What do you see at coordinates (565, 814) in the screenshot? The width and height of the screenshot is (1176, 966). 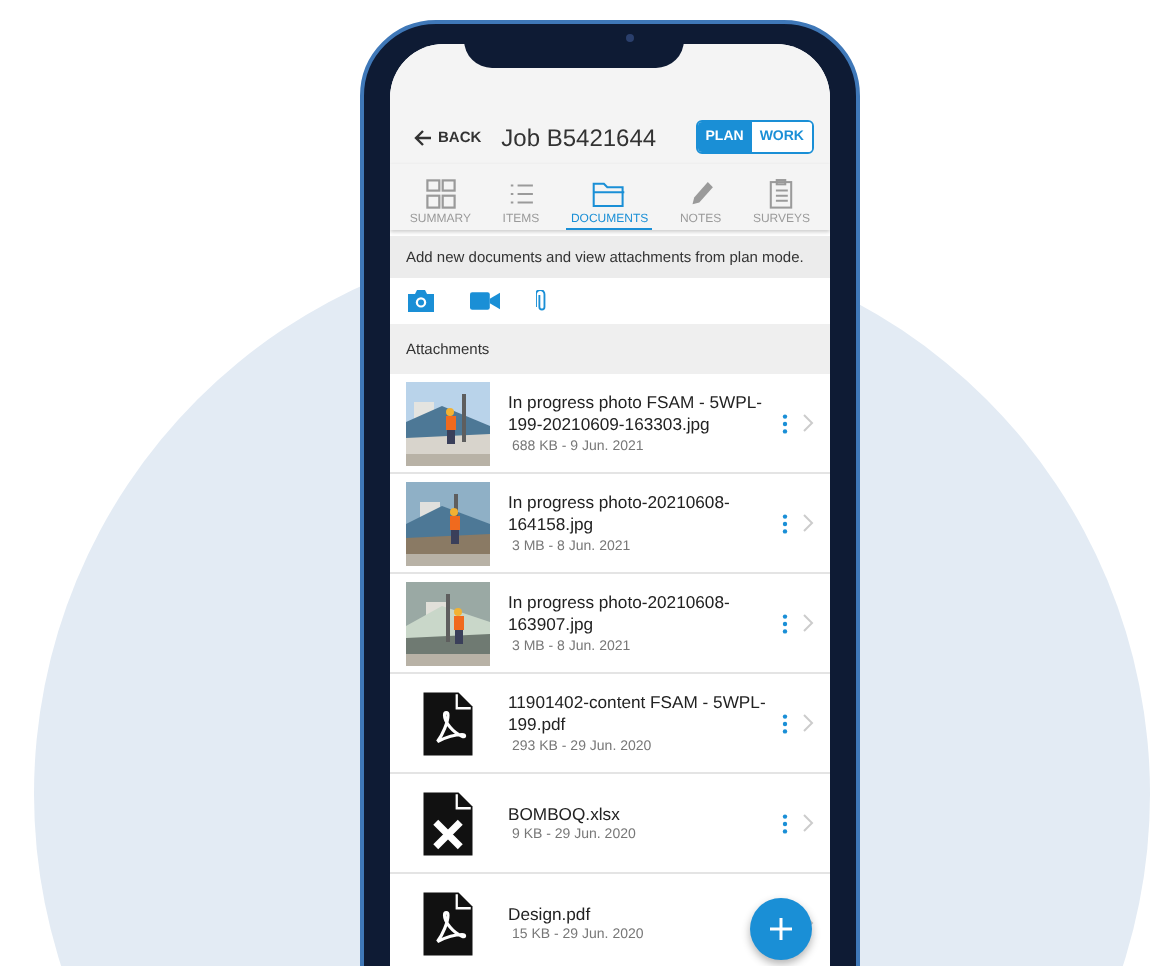 I see `file-name: BOMBOQ.xlsx` at bounding box center [565, 814].